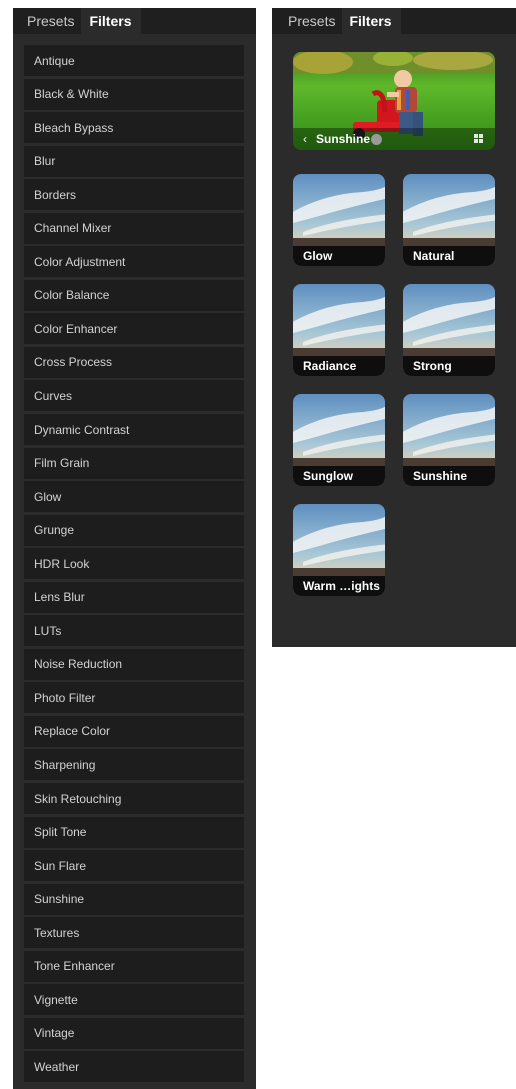 The width and height of the screenshot is (516, 1089). I want to click on preset-thumbnail-label: Sunshine, so click(449, 476).